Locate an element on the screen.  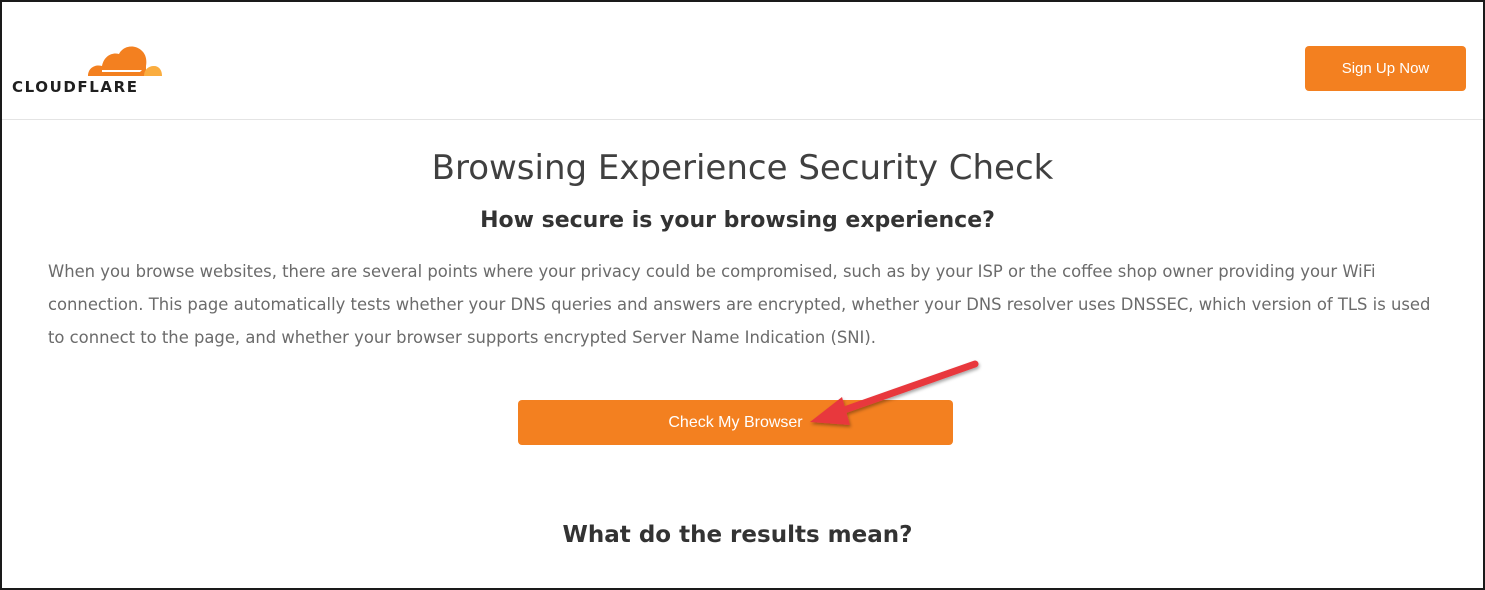
sign-up-button: Sign Up Now is located at coordinates (1385, 68).